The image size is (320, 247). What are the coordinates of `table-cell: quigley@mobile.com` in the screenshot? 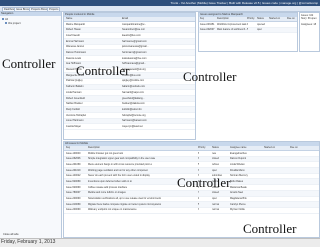 It's located at (133, 81).